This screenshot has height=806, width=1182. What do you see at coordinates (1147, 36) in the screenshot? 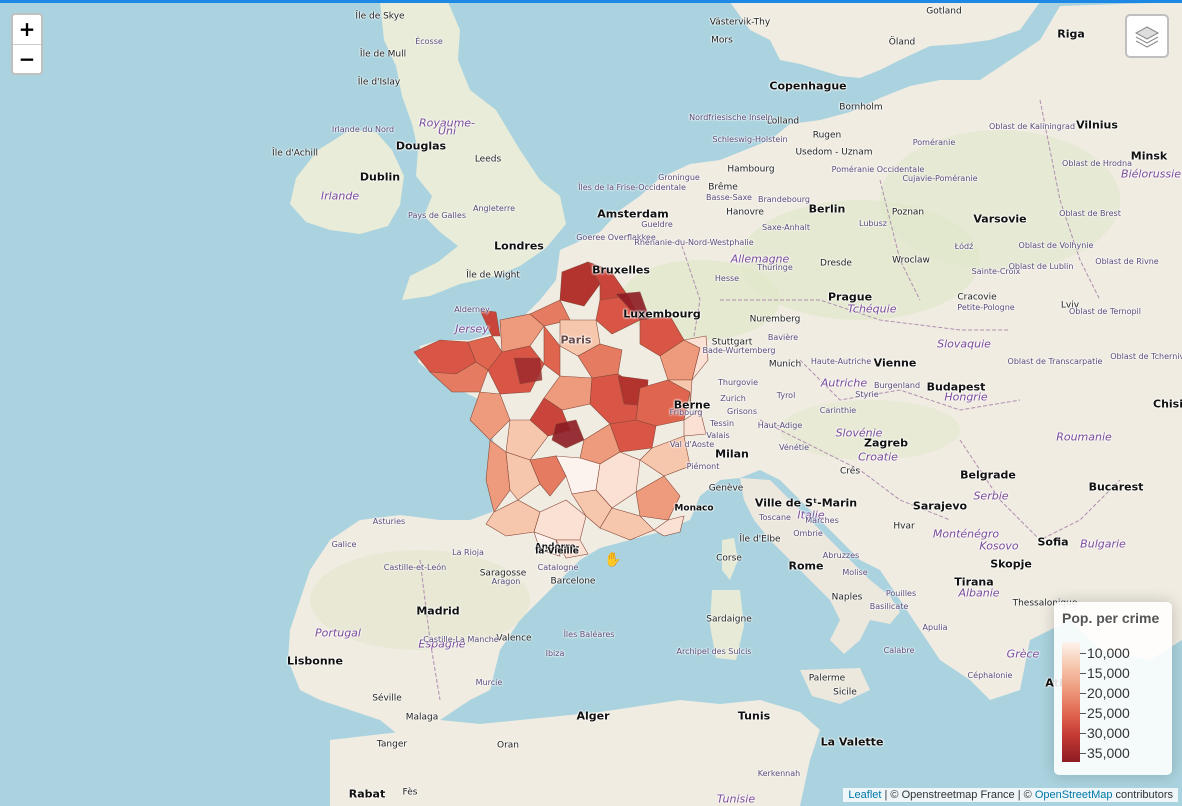
I see `layers-button` at bounding box center [1147, 36].